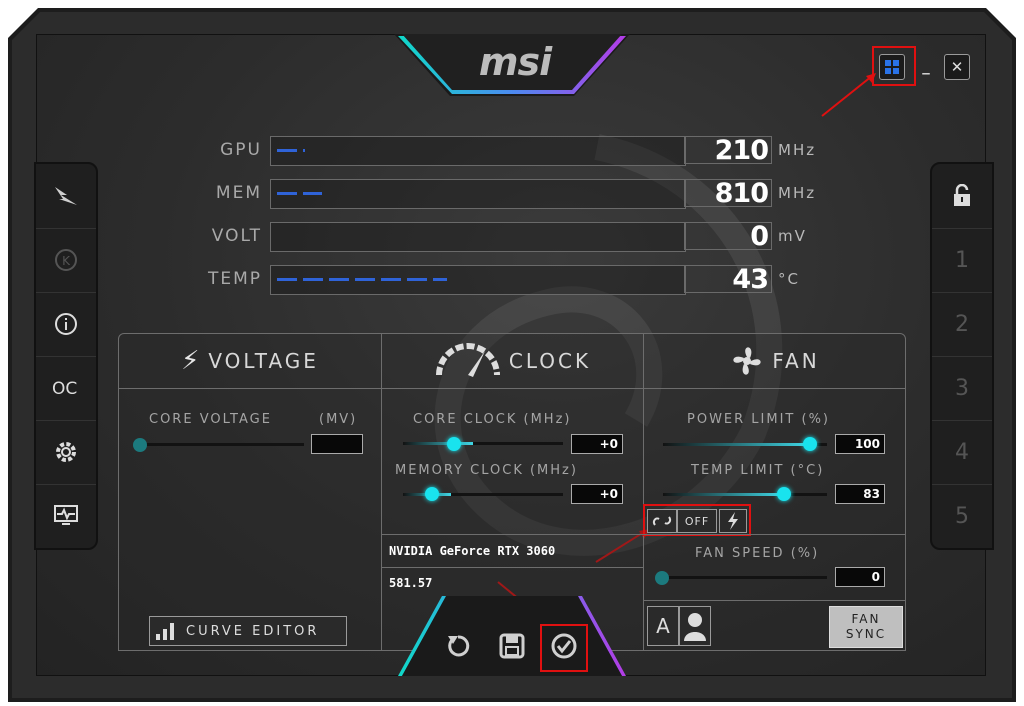  Describe the element at coordinates (486, 470) in the screenshot. I see `memory-clock-label: MEMORY CLOCK (MHz)` at that location.